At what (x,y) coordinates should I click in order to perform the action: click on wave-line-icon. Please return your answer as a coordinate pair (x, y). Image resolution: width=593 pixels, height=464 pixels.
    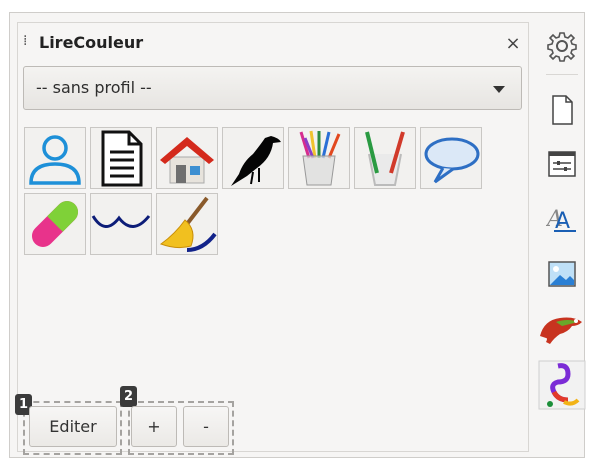
    Looking at the image, I should click on (121, 221).